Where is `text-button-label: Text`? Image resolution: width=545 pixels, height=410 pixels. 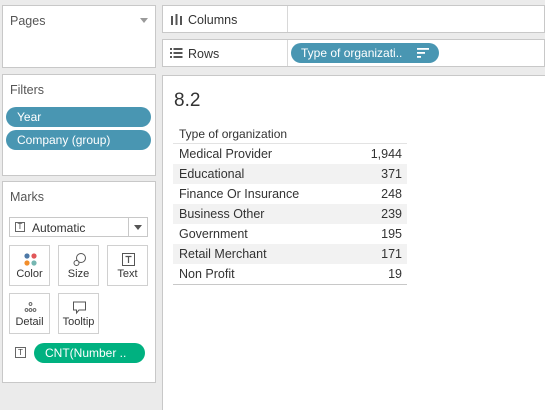
text-button-label: Text is located at coordinates (127, 274).